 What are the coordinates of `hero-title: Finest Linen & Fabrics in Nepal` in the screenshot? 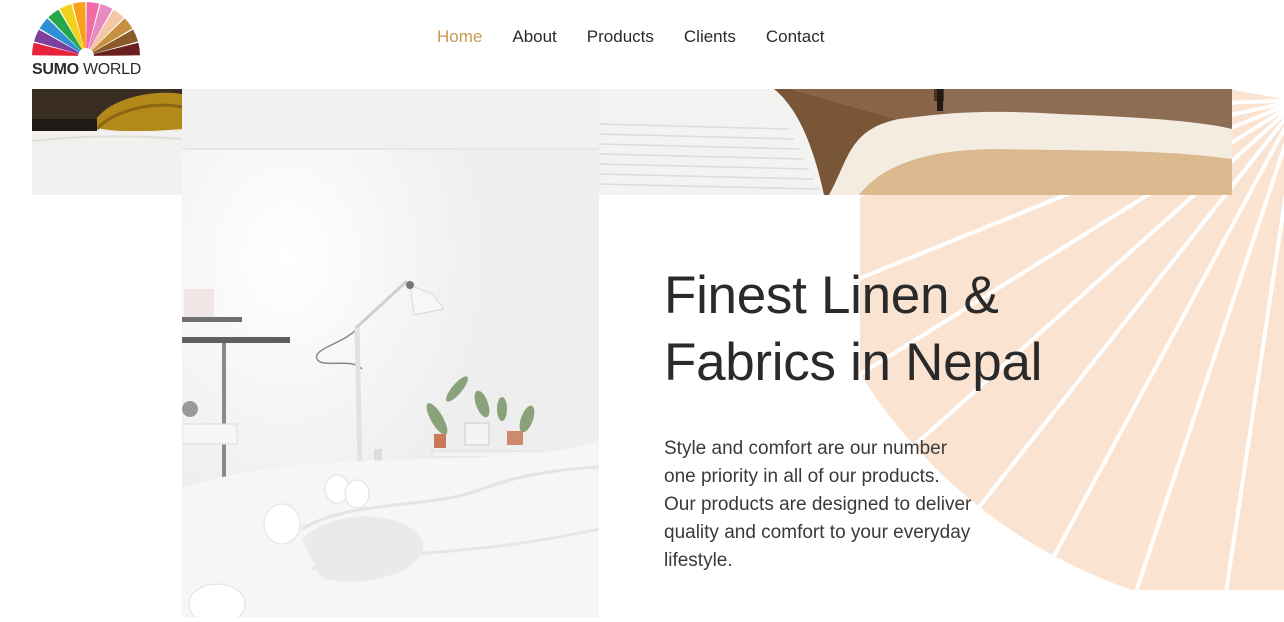 It's located at (899, 329).